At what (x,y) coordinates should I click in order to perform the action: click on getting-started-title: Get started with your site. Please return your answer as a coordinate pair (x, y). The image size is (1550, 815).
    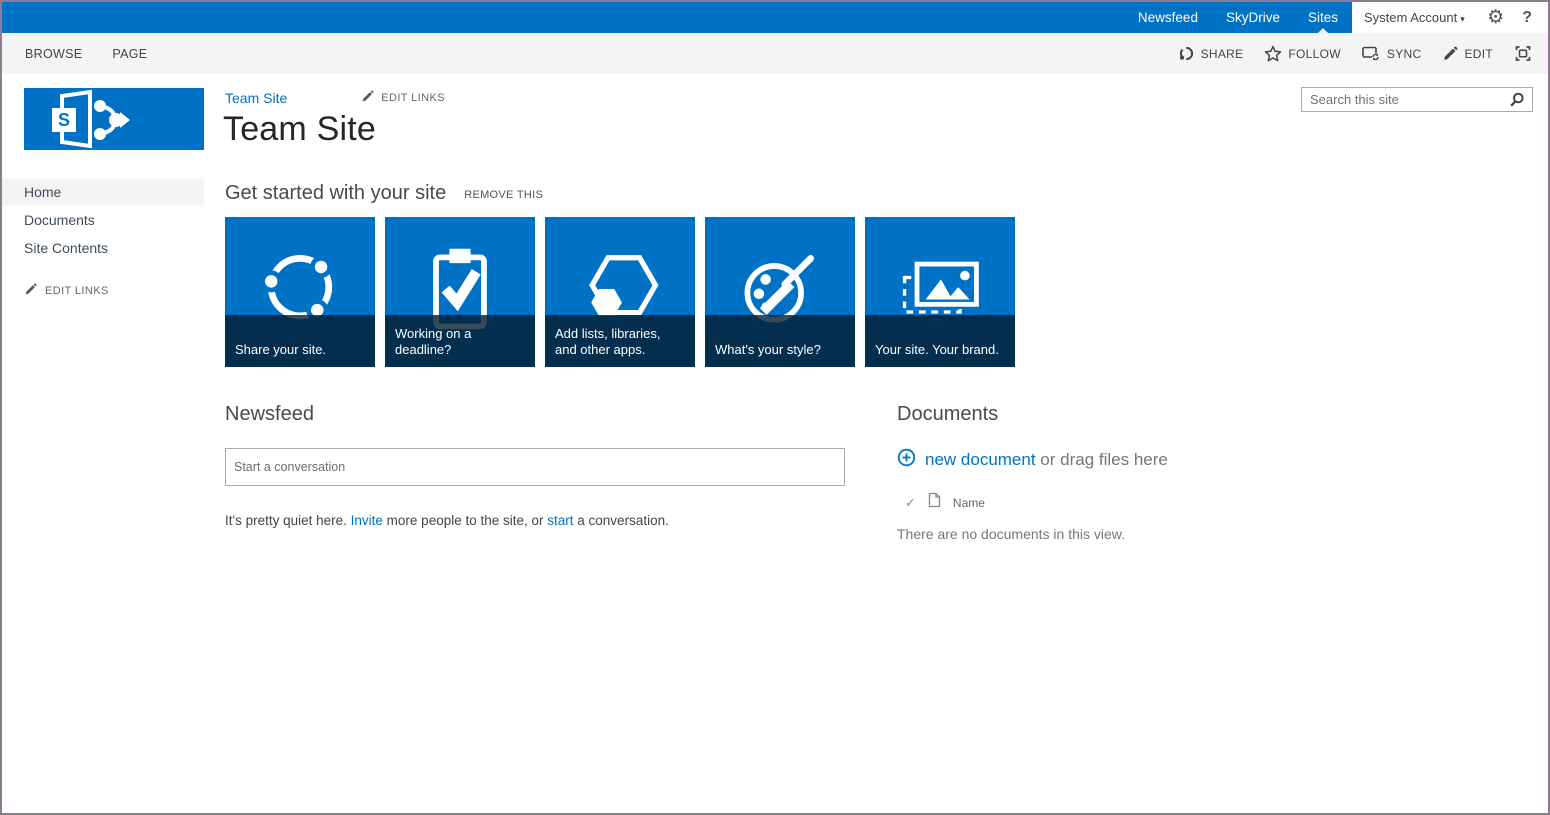
    Looking at the image, I should click on (336, 193).